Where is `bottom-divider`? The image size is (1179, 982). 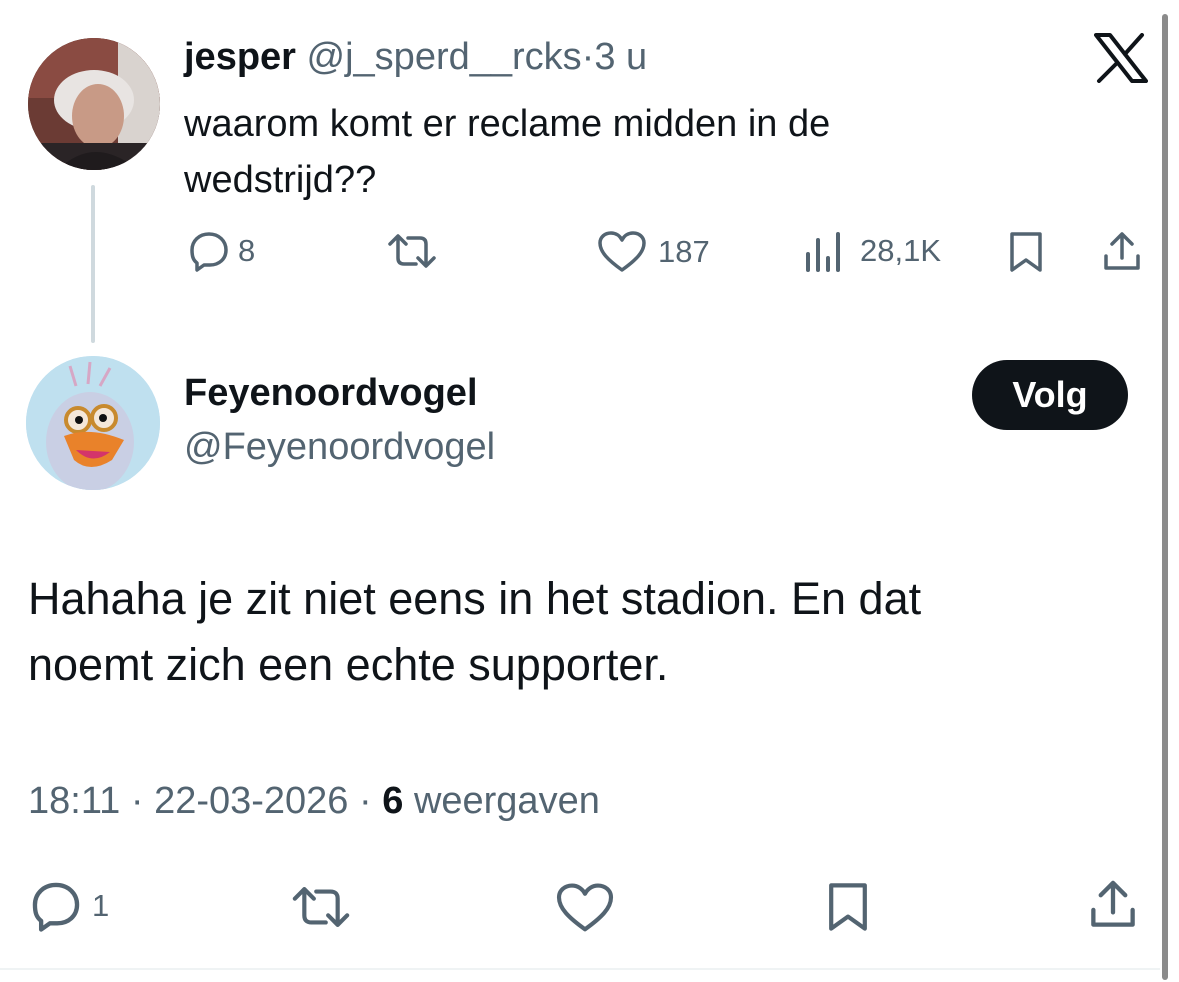 bottom-divider is located at coordinates (580, 969).